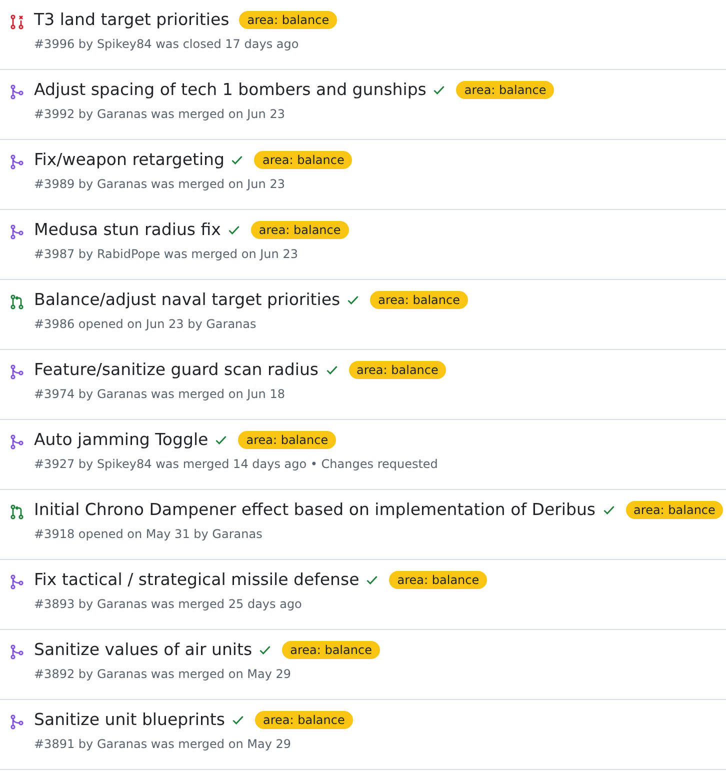 Image resolution: width=726 pixels, height=771 pixels. Describe the element at coordinates (363, 525) in the screenshot. I see `pull-request-row: Initial Chrono Dampener effect based on implementation of Deribus area: balance #3918 opened on May 31 by Garanas` at that location.